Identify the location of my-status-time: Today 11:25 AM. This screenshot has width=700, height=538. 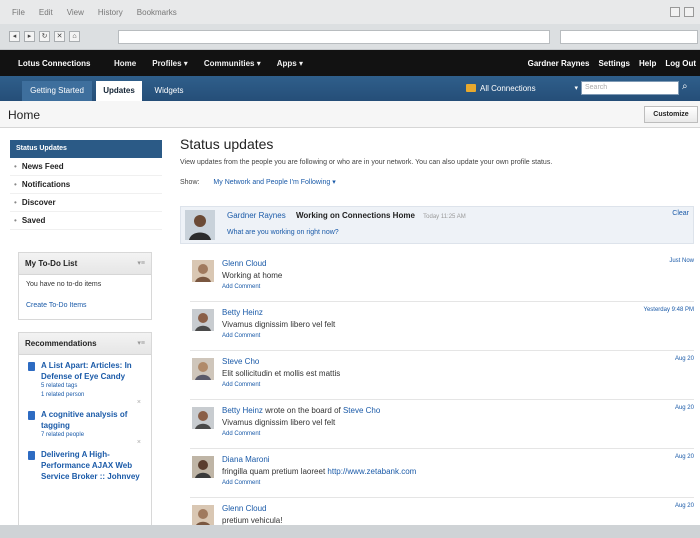
(444, 217).